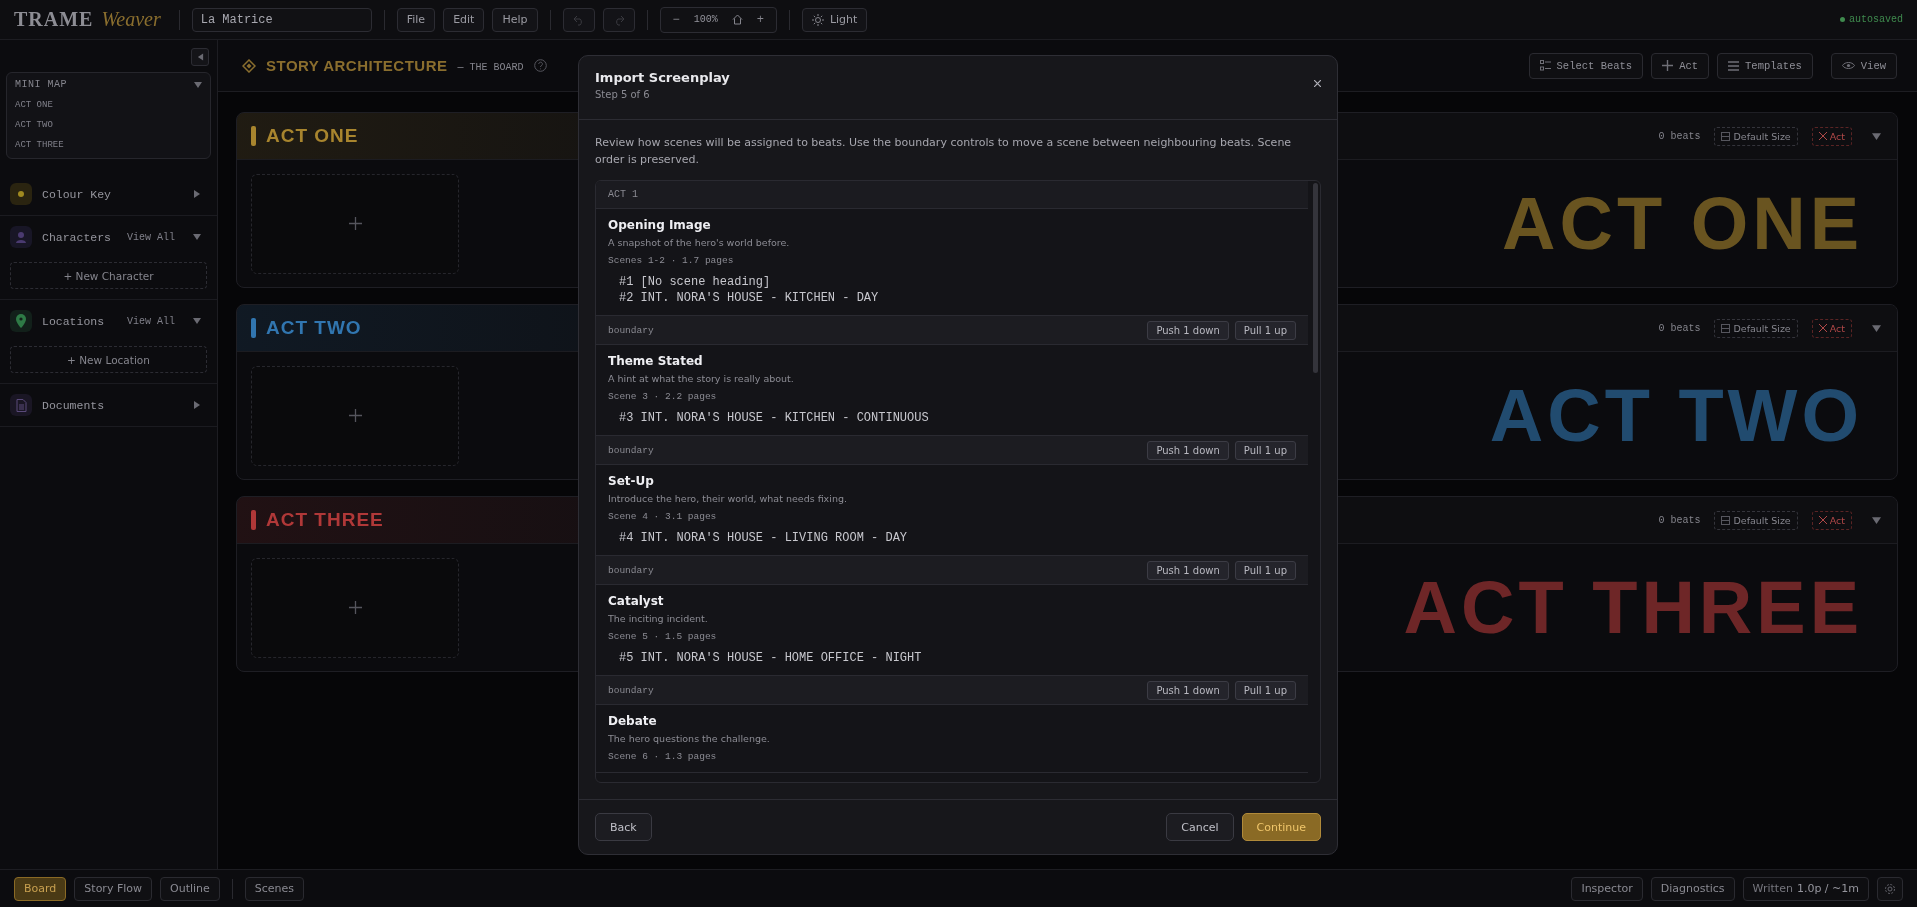  What do you see at coordinates (108, 125) in the screenshot?
I see `mini-map-item: ACT TWO` at bounding box center [108, 125].